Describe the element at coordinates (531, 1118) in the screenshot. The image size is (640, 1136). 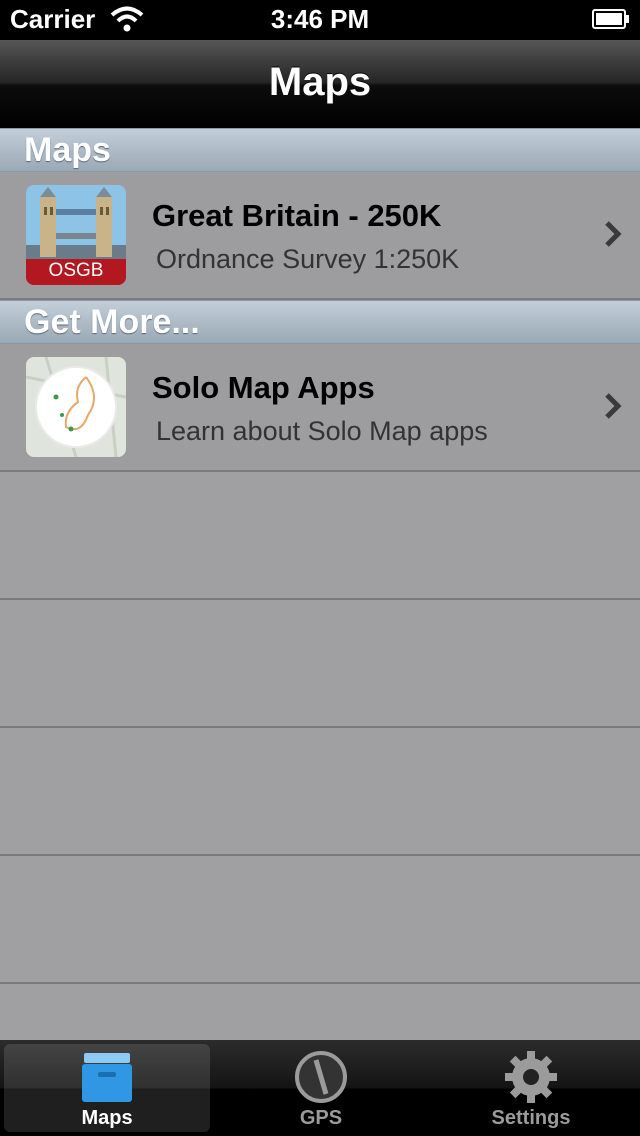
I see `tab-label: Settings` at that location.